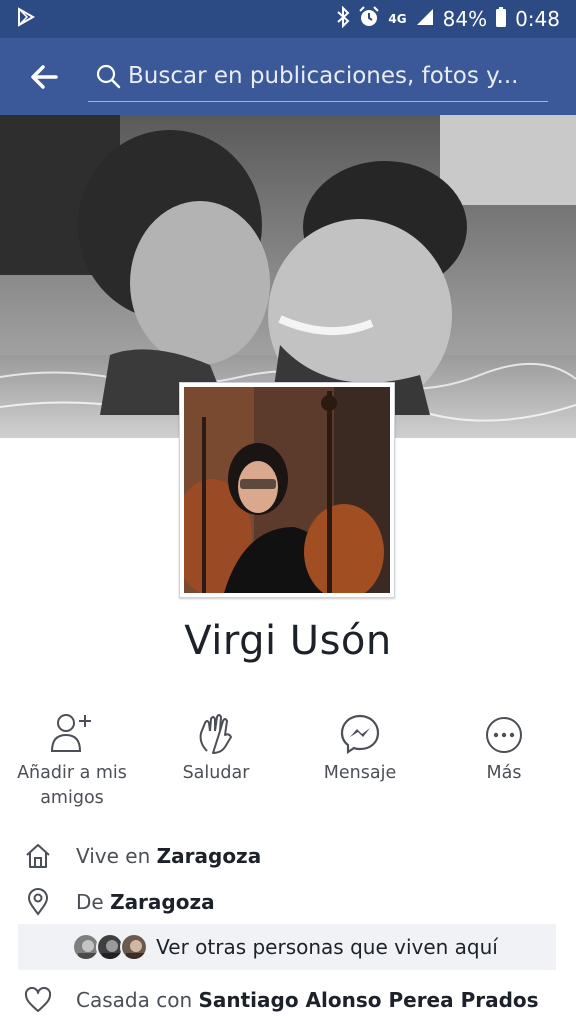 The height and width of the screenshot is (1024, 576). I want to click on message-button: Mensaje, so click(360, 760).